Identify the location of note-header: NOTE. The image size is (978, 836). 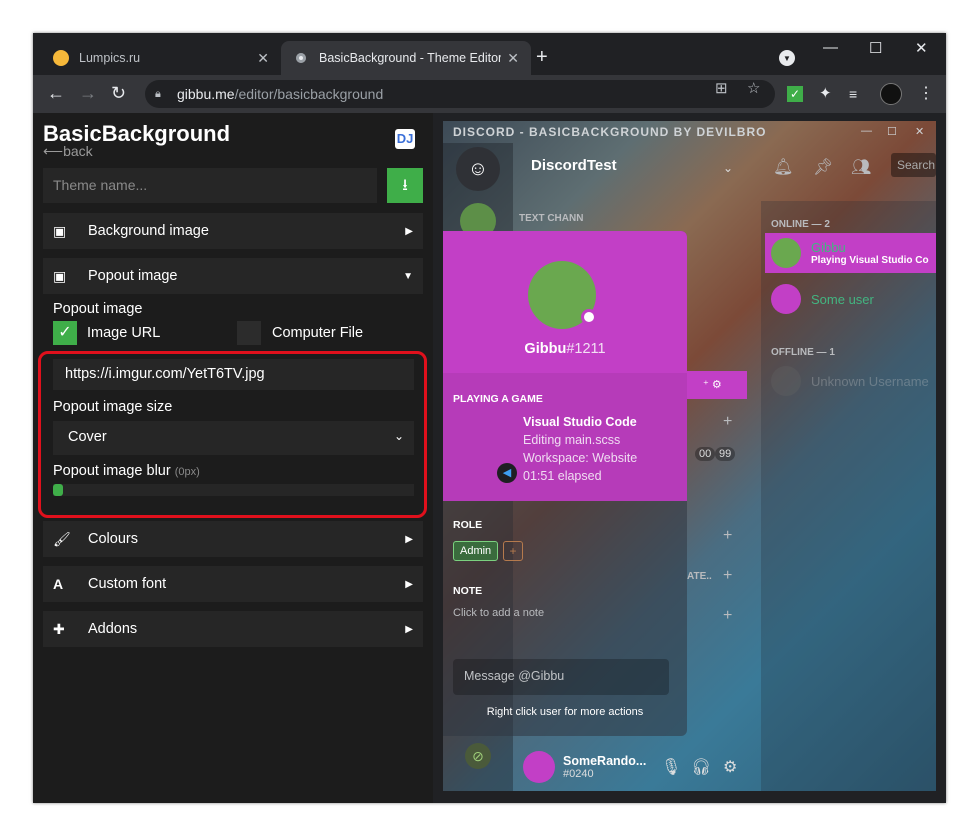
(468, 591).